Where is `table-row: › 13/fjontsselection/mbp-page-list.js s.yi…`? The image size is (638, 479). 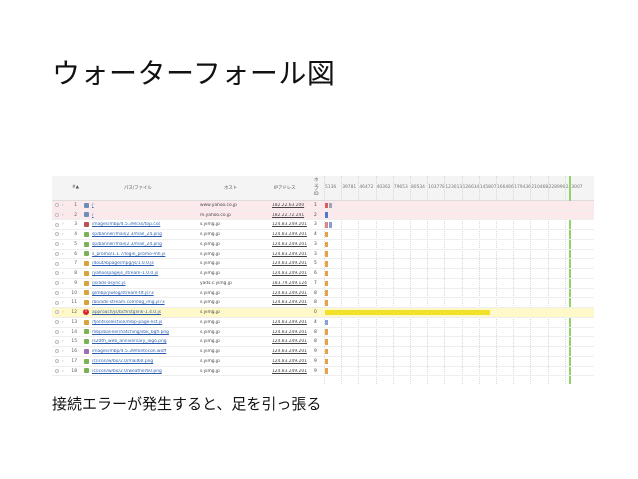 table-row: › 13/fjontsselection/mbp-page-list.js s.yi… is located at coordinates (323, 323).